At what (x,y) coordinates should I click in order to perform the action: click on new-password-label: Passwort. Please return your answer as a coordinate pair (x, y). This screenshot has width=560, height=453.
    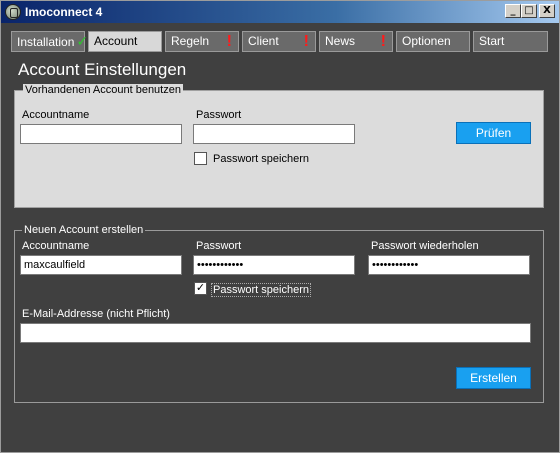
    Looking at the image, I should click on (219, 246).